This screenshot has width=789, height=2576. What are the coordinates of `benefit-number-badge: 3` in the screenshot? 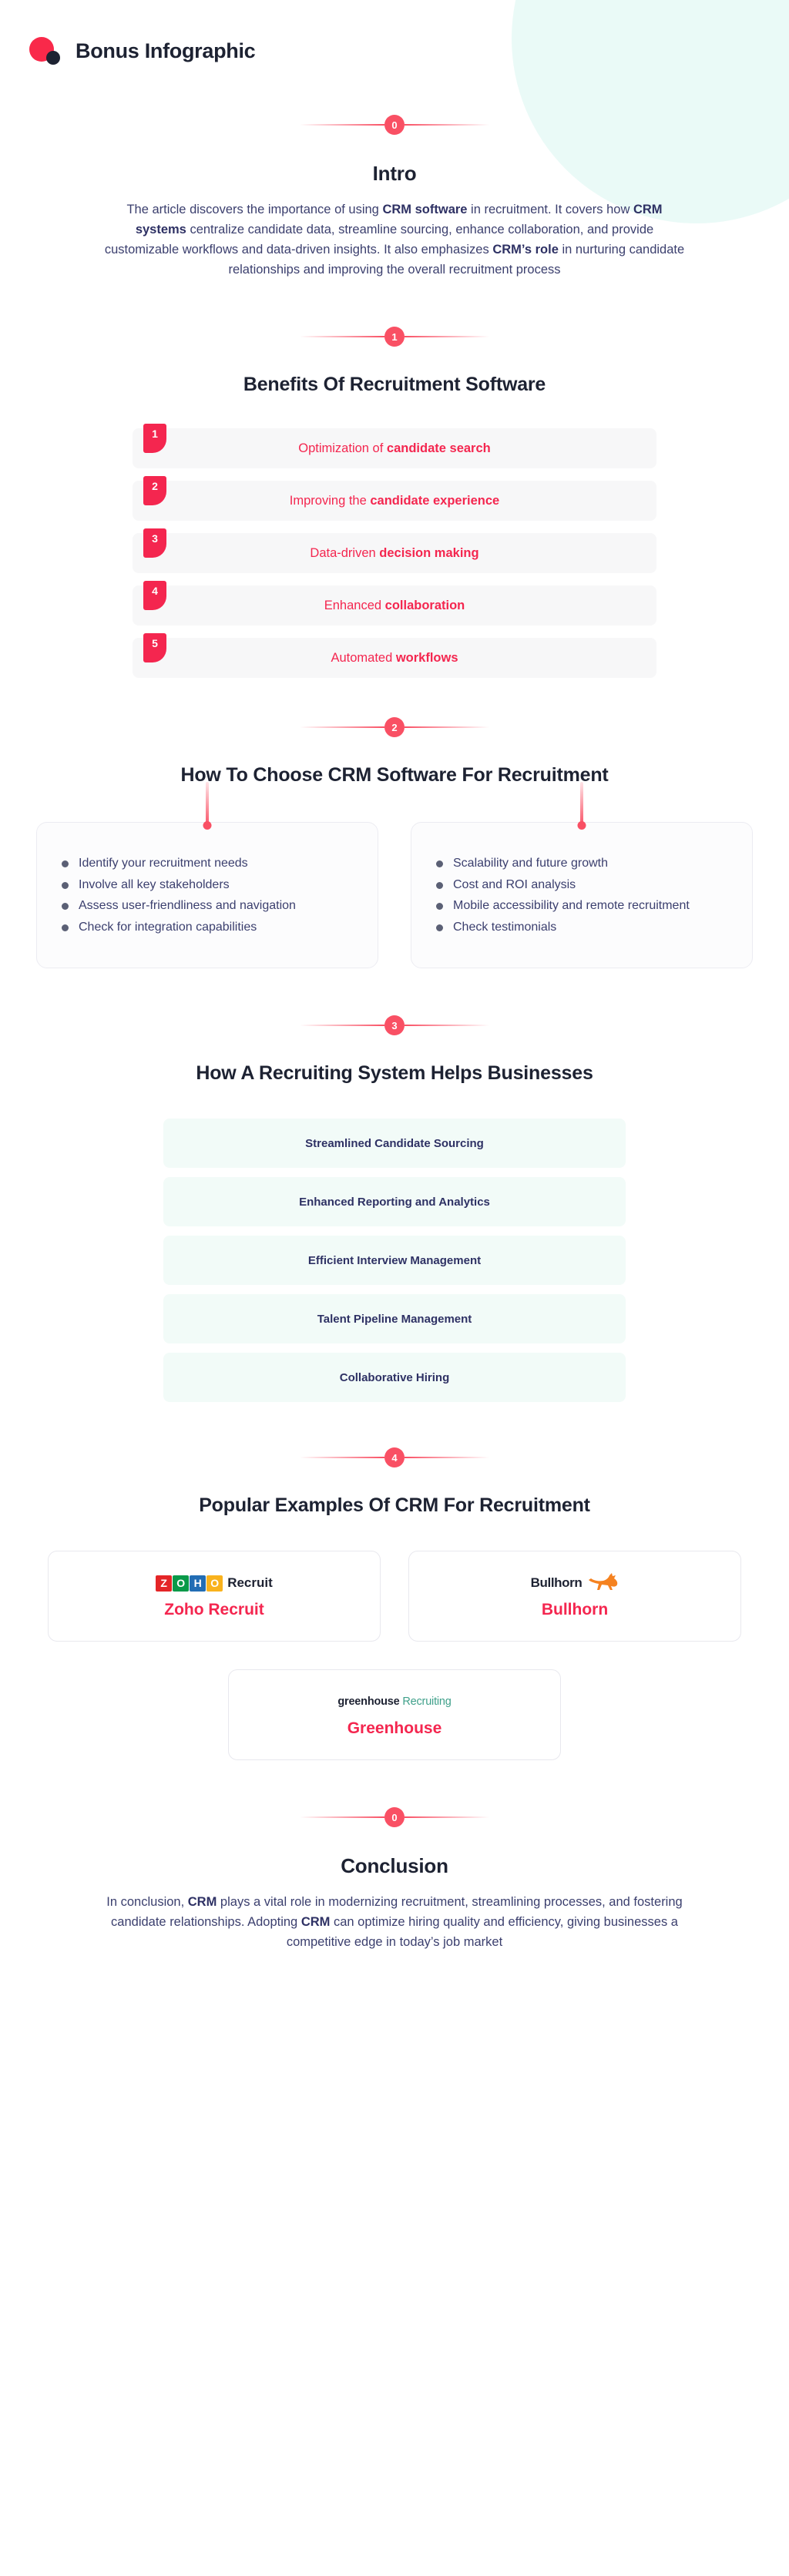 It's located at (154, 543).